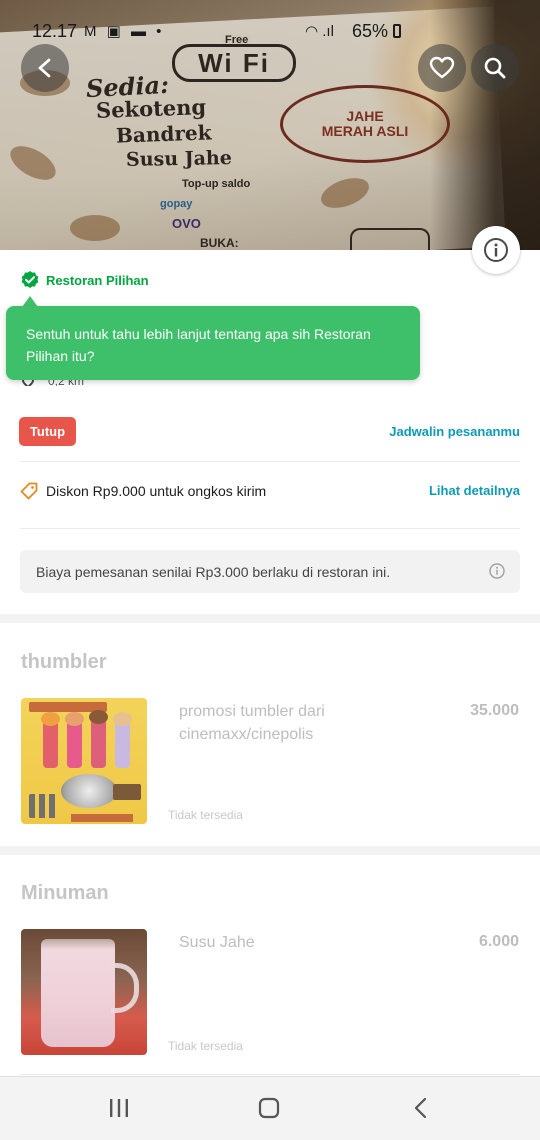 The height and width of the screenshot is (1140, 540). I want to click on fee-info-icon, so click(497, 571).